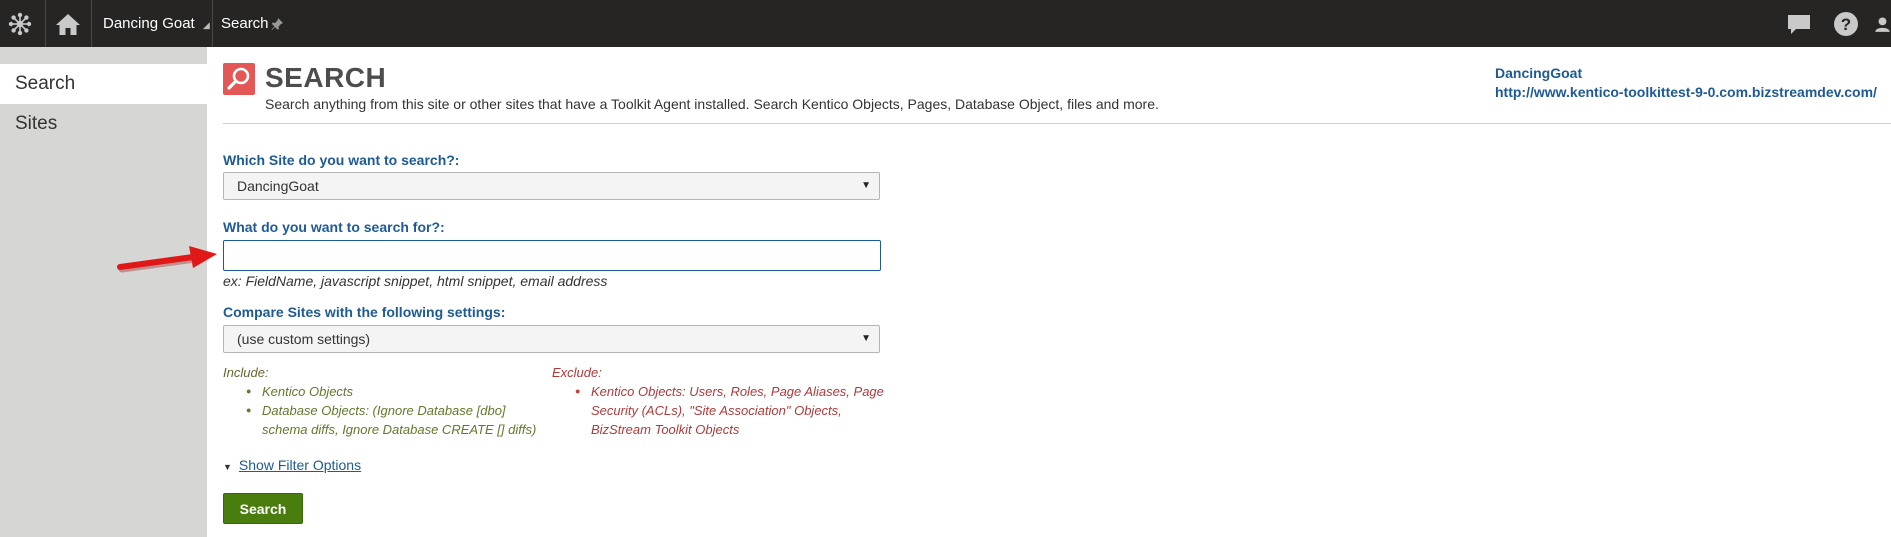 This screenshot has height=537, width=1891. What do you see at coordinates (103, 84) in the screenshot?
I see `sidebar-item-search: Search` at bounding box center [103, 84].